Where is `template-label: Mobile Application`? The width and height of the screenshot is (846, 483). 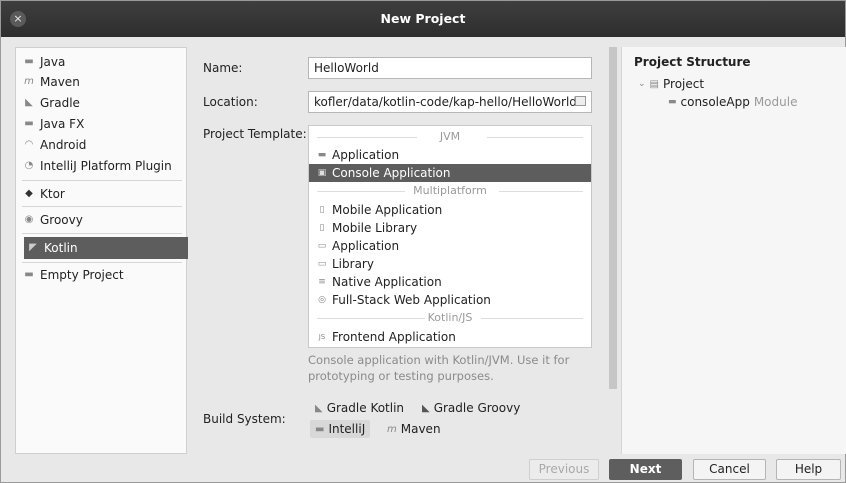
template-label: Mobile Application is located at coordinates (387, 210).